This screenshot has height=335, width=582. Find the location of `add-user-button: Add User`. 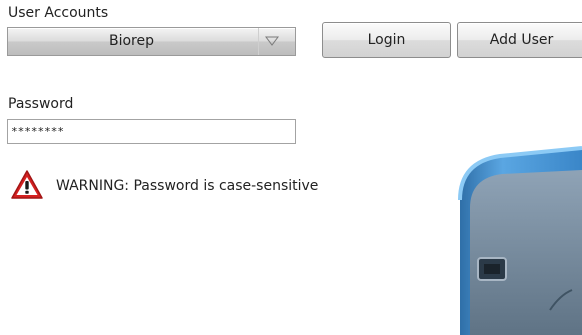

add-user-button: Add User is located at coordinates (519, 40).